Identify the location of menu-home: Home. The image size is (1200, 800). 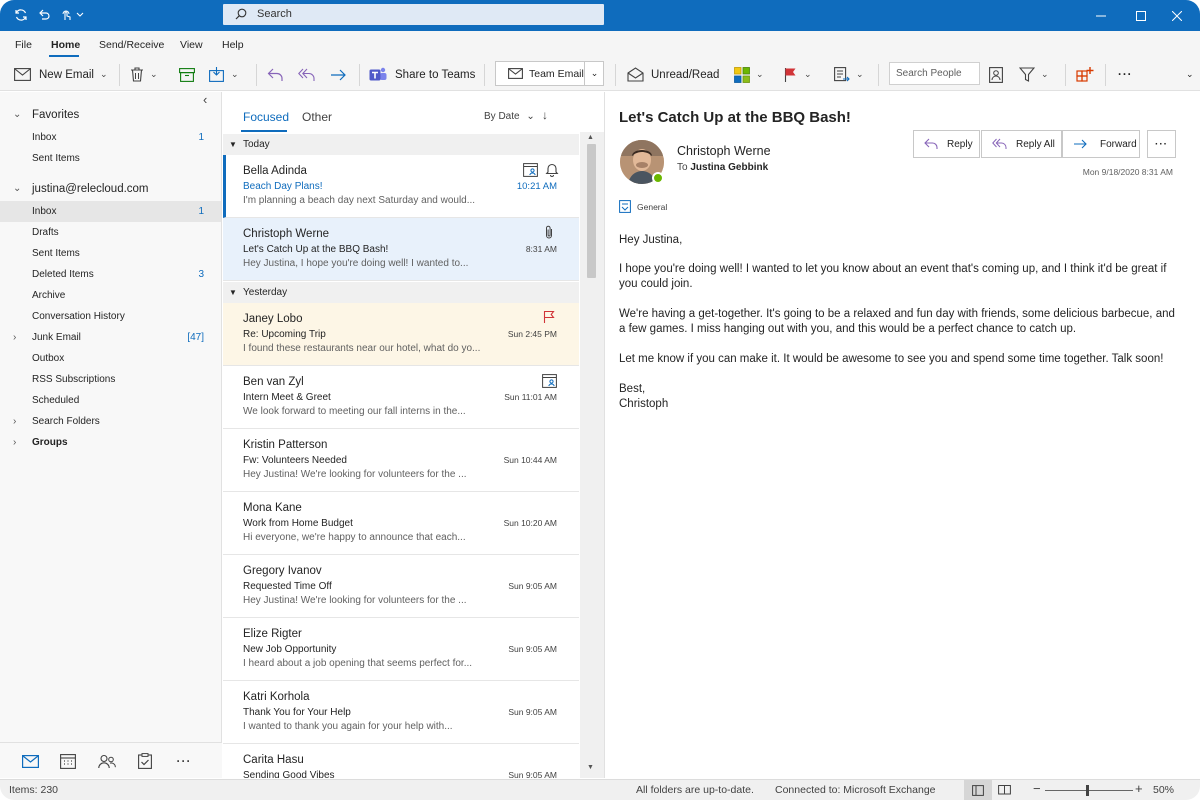
(65, 45).